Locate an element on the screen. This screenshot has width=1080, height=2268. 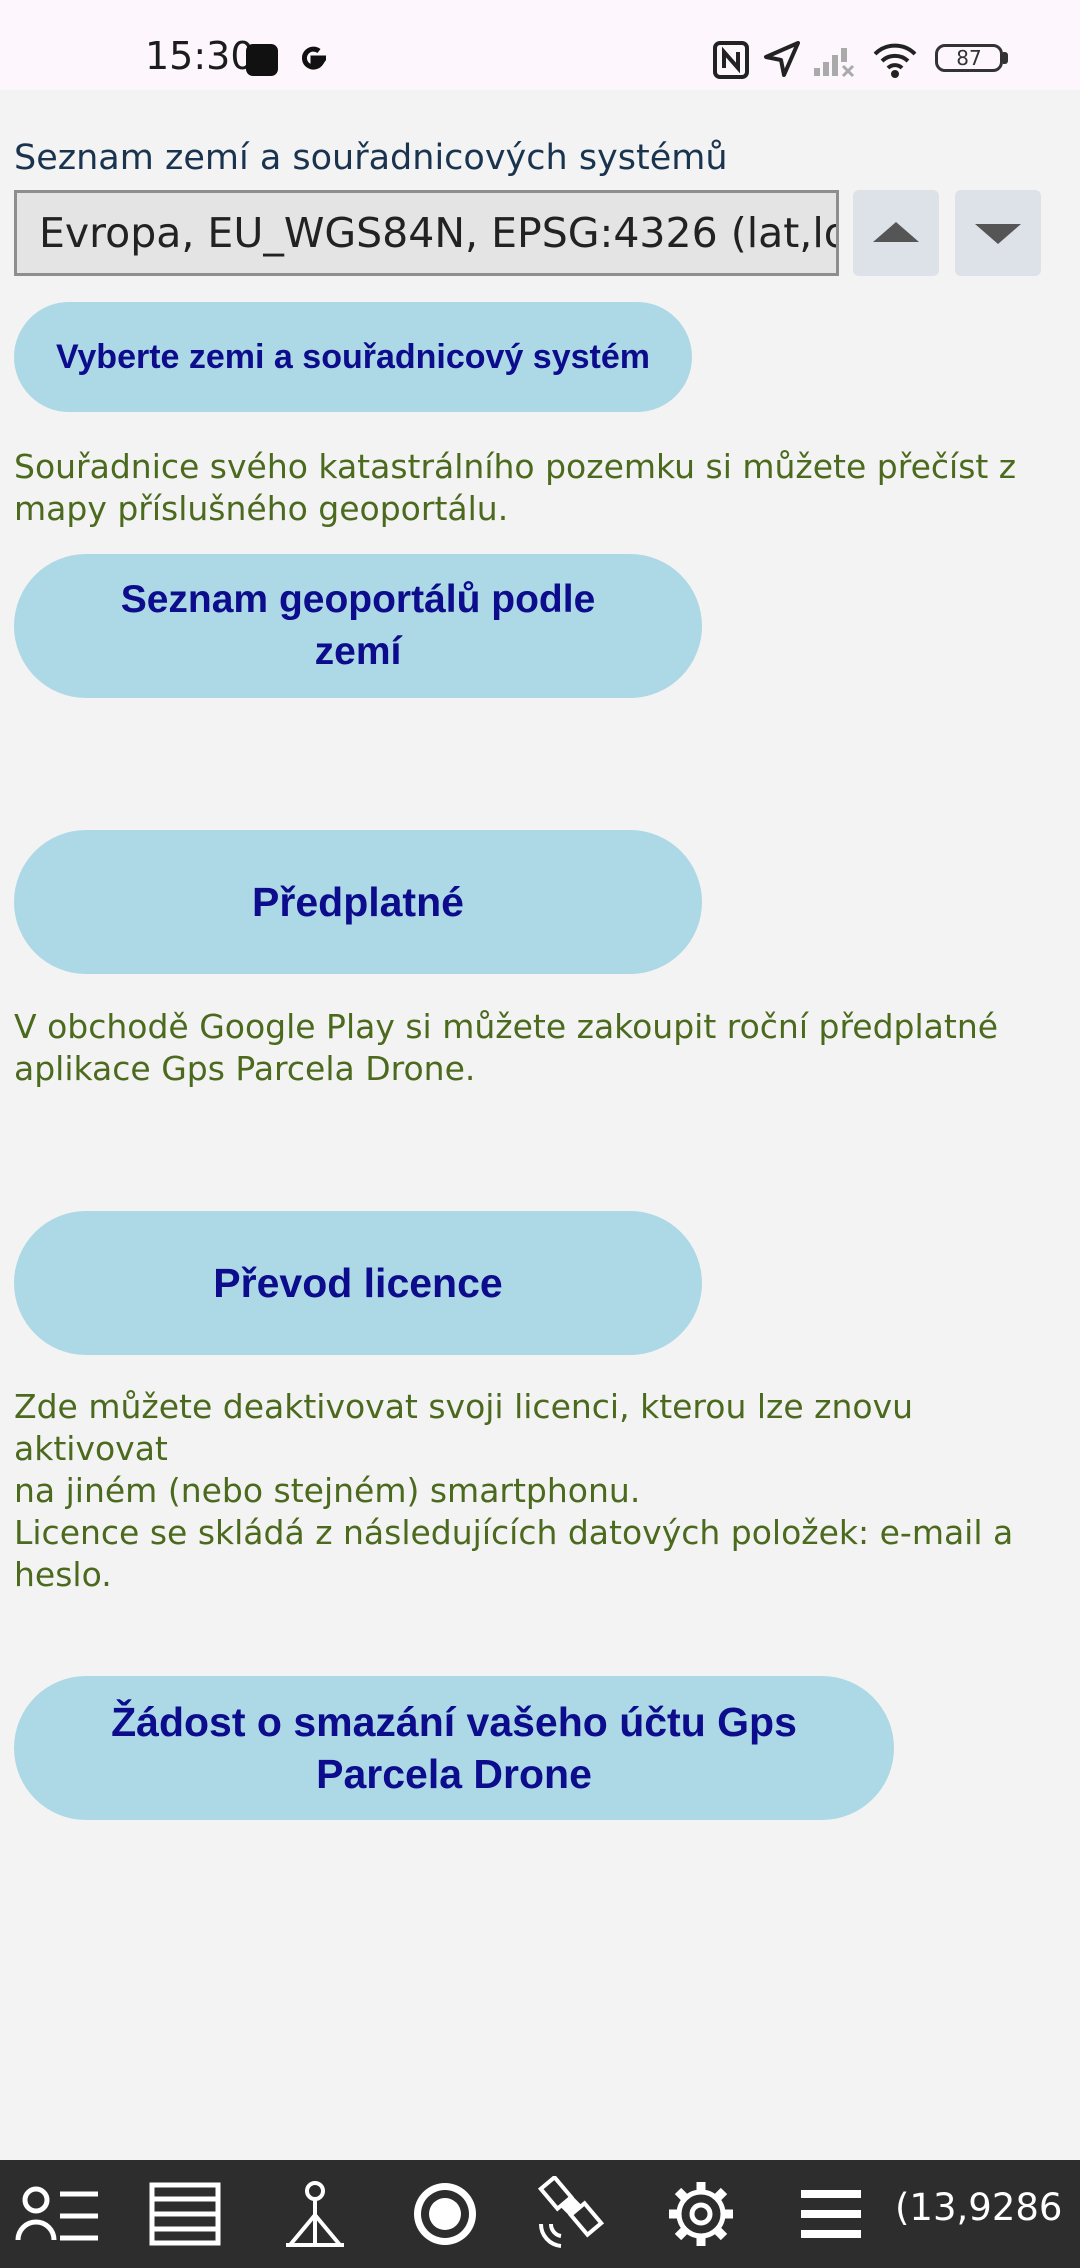
bottom-nav-bar: (13,9286 is located at coordinates (540, 2214).